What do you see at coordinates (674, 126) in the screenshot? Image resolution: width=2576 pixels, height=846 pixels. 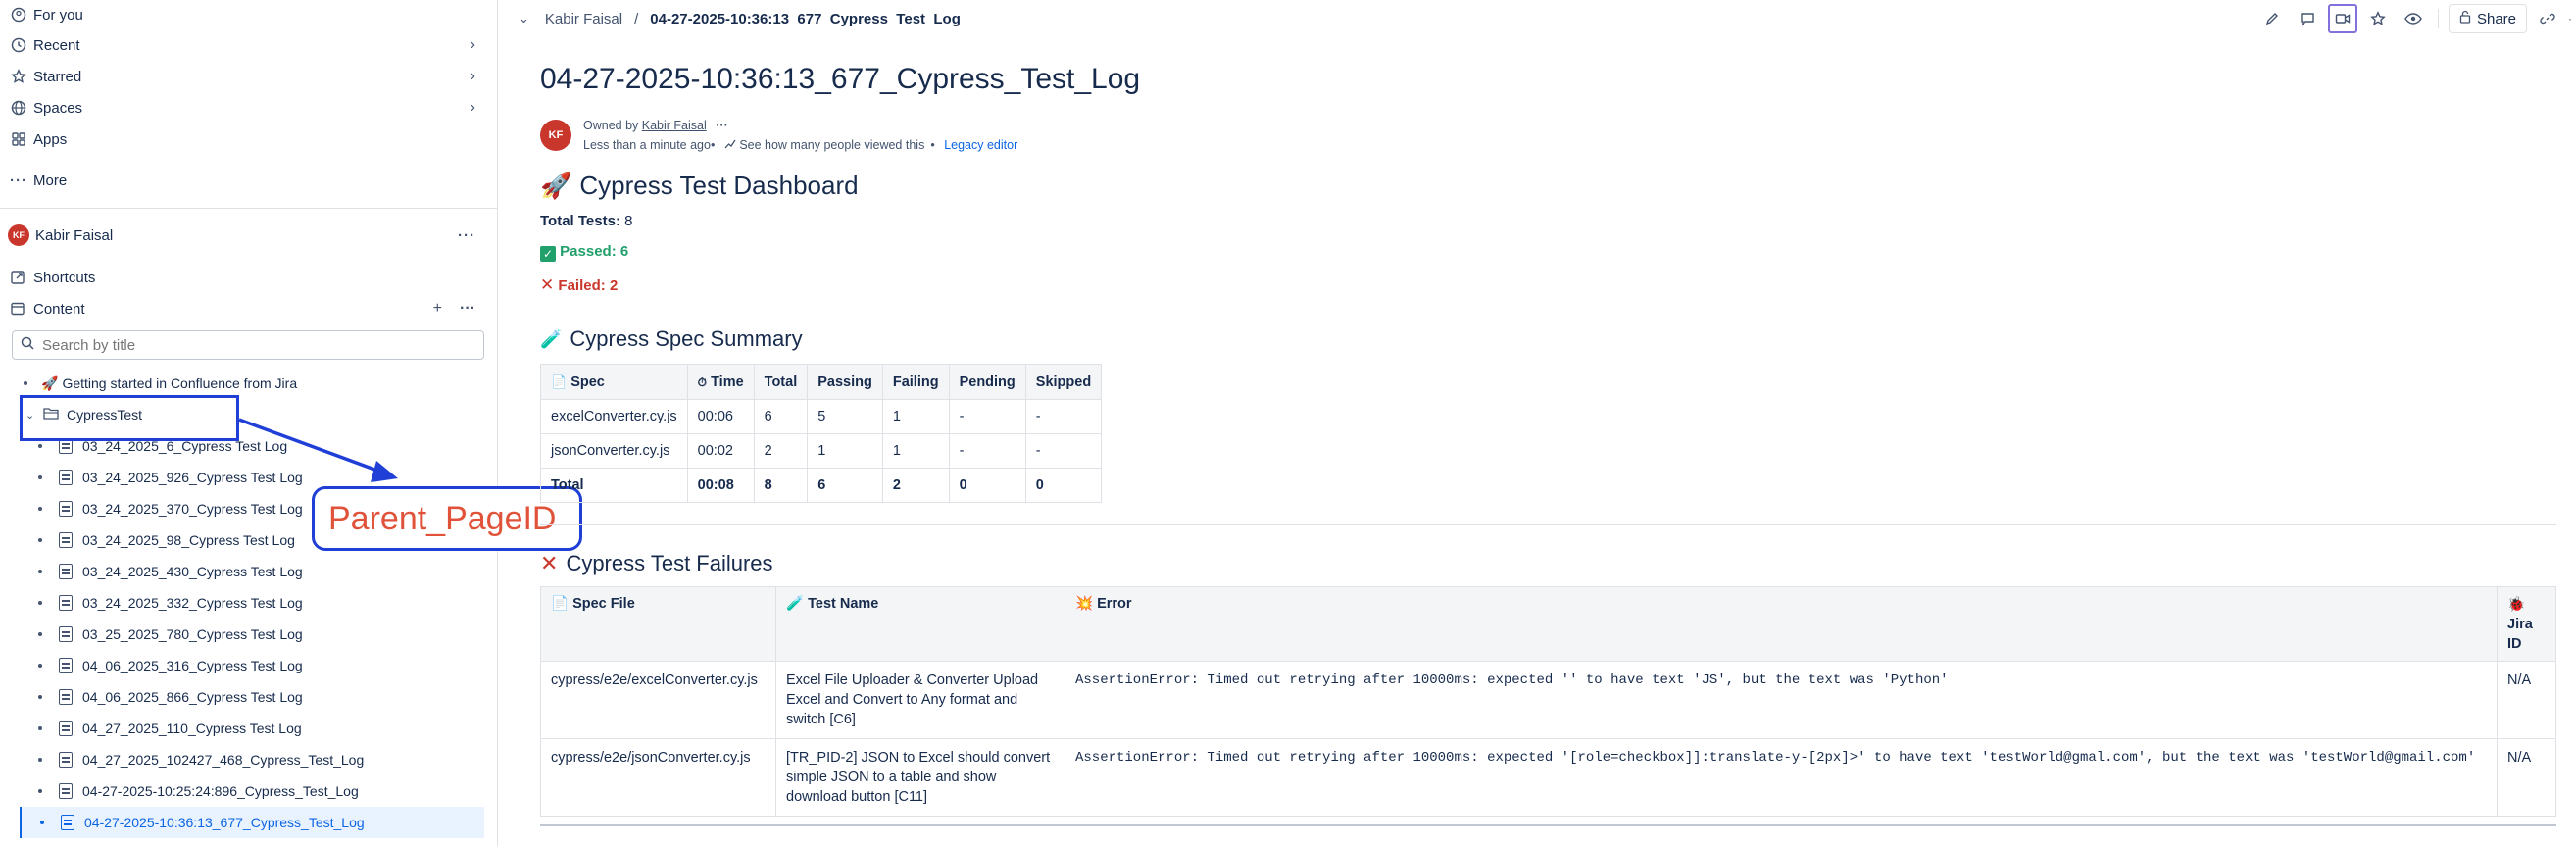 I see `owner-link: Kabir Faisal` at bounding box center [674, 126].